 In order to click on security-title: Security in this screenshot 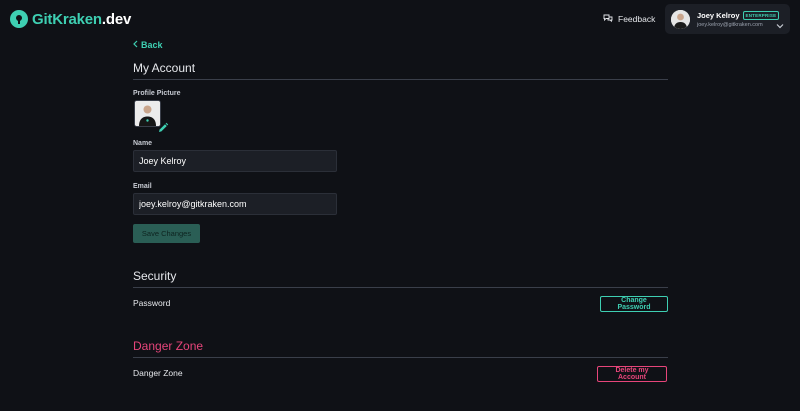, I will do `click(155, 276)`.